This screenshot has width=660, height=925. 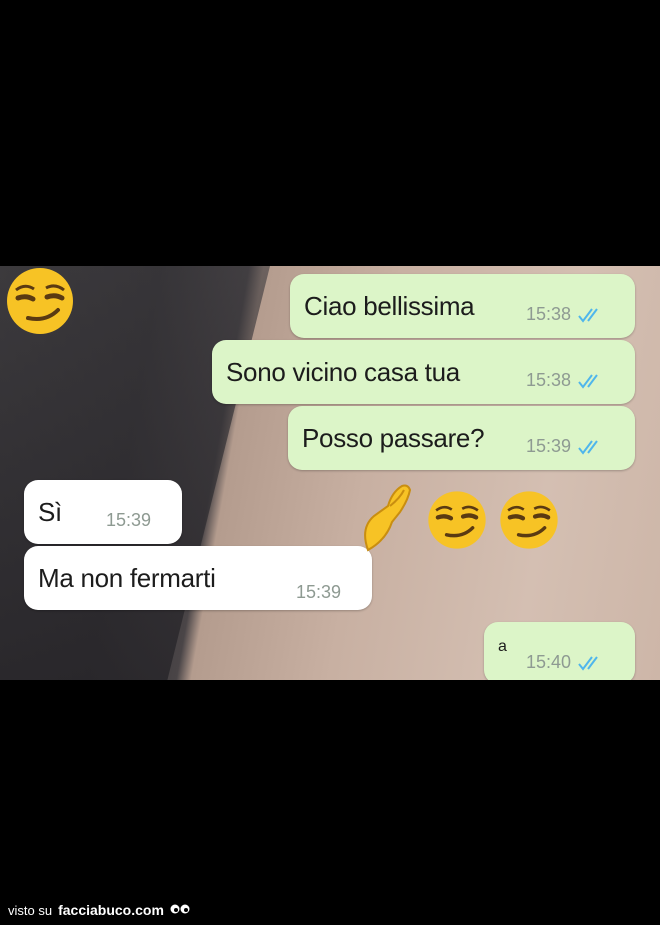 I want to click on message-outgoing: Ciao bellissima 15:38, so click(x=462, y=306).